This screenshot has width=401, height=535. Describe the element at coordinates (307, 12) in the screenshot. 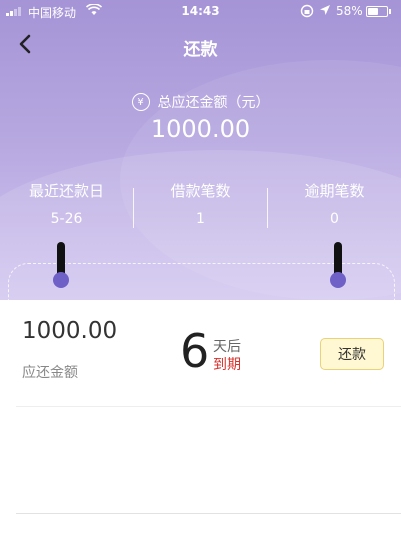

I see `rotation-lock-icon` at that location.